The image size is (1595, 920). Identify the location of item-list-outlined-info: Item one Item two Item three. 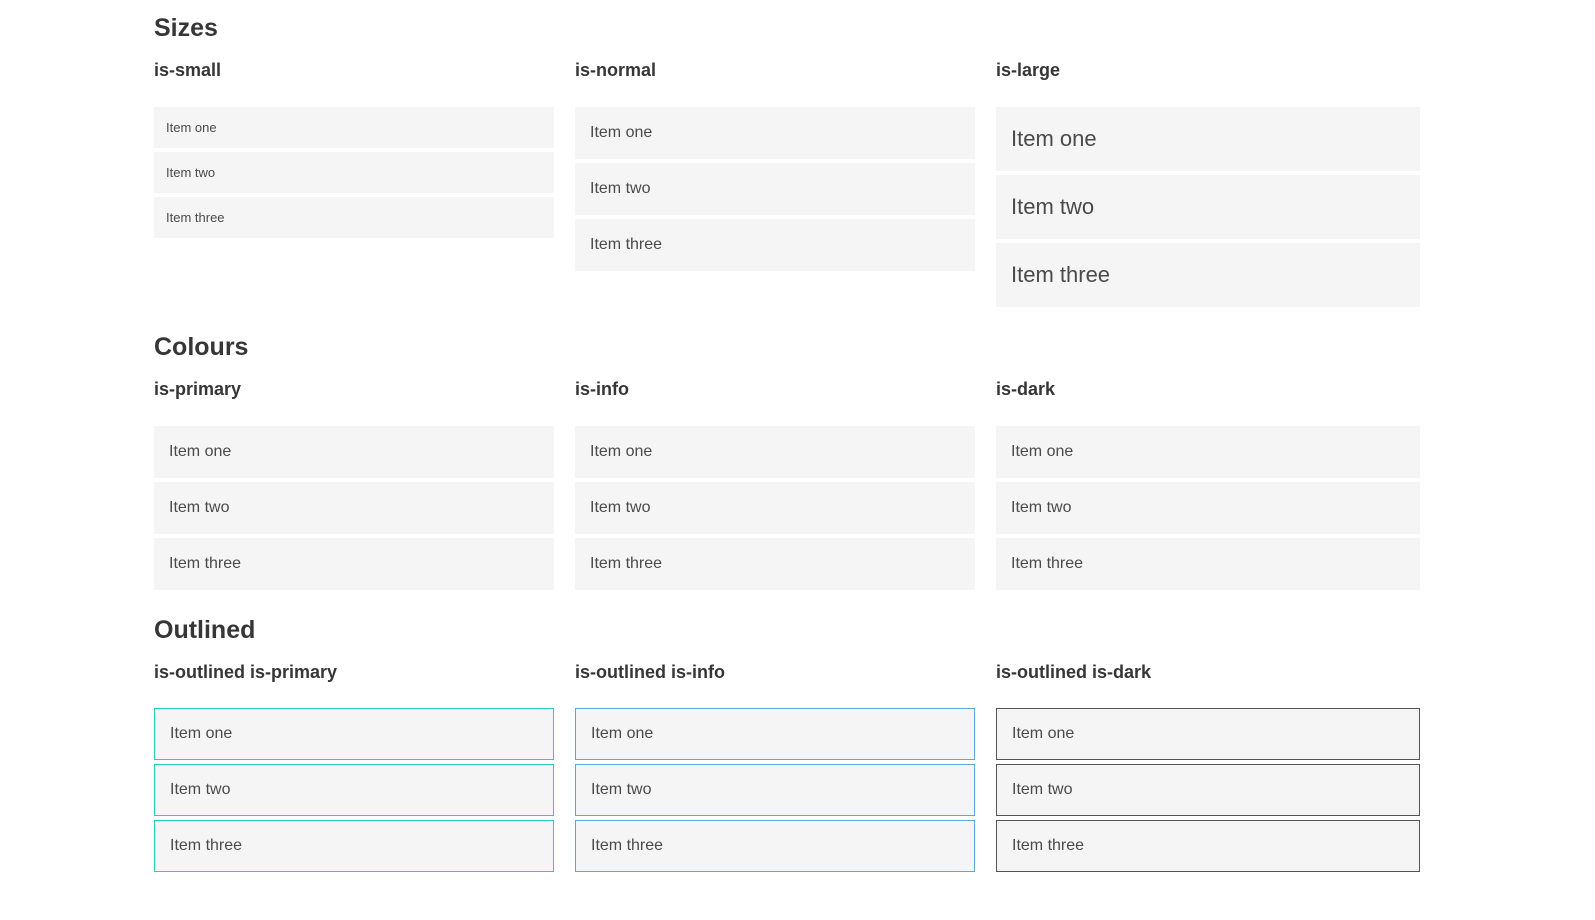
(775, 790).